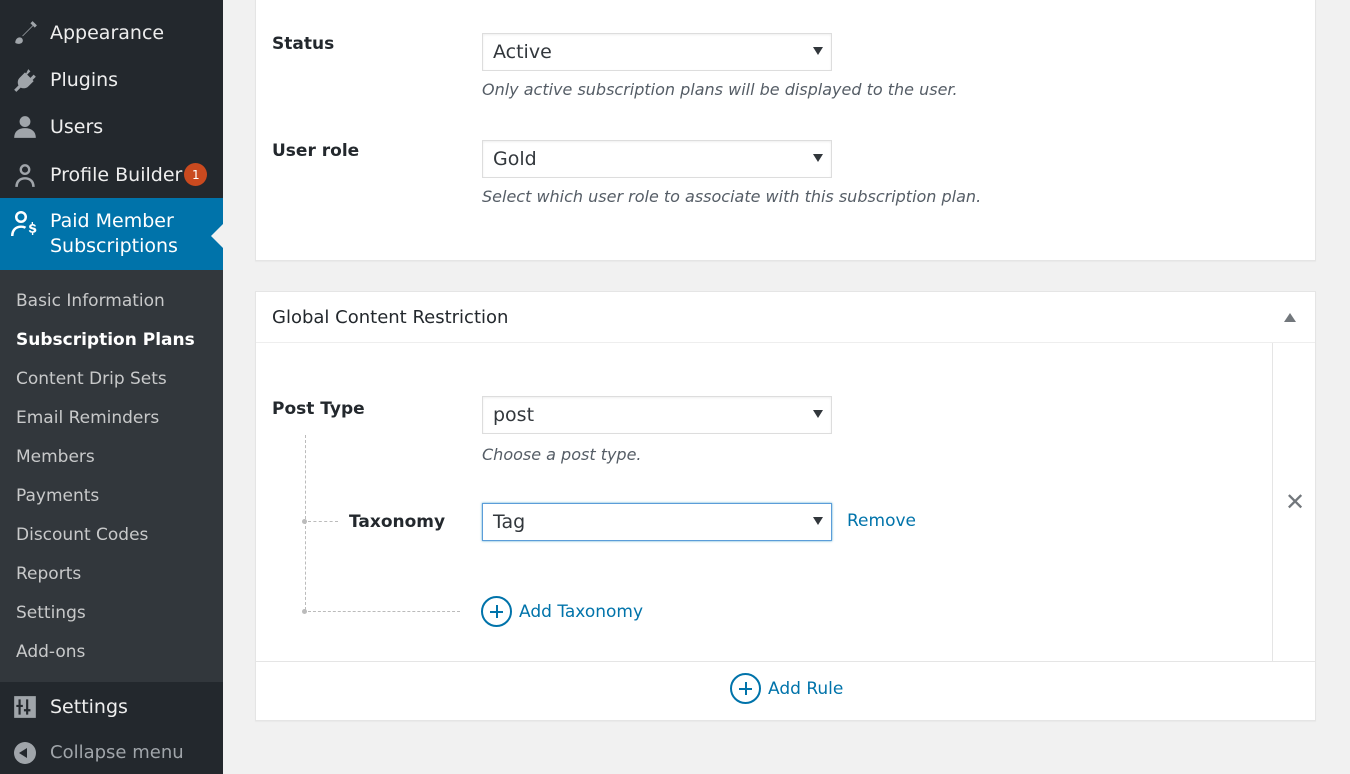 The height and width of the screenshot is (774, 1350). I want to click on panel-title: Global Content Restriction, so click(390, 317).